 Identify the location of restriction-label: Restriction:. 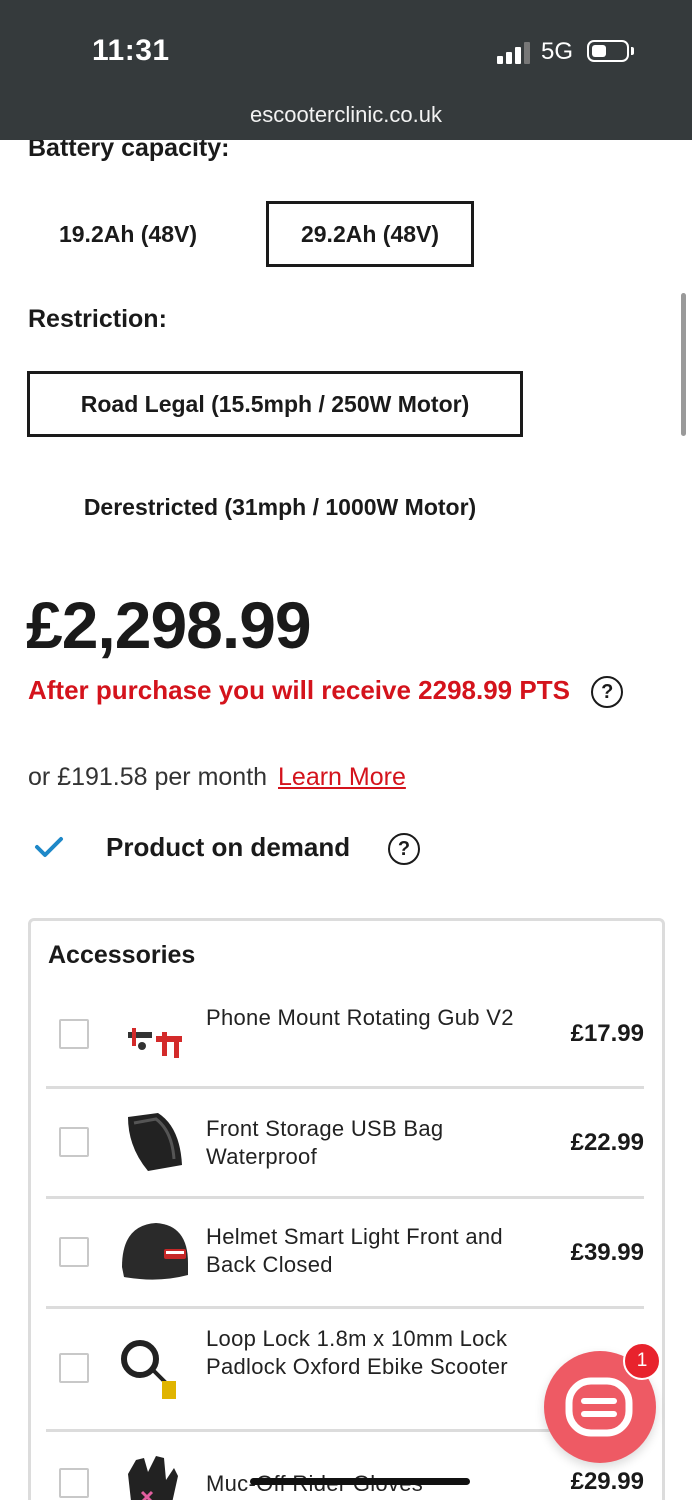
(97, 319).